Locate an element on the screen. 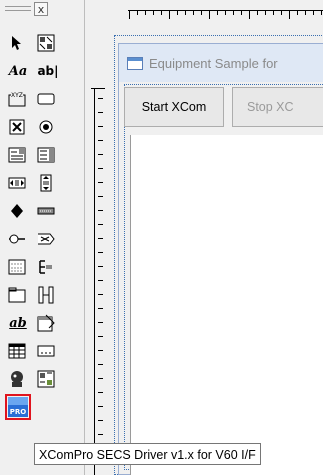 The width and height of the screenshot is (323, 475). label-tool-icon: Aa is located at coordinates (18, 71).